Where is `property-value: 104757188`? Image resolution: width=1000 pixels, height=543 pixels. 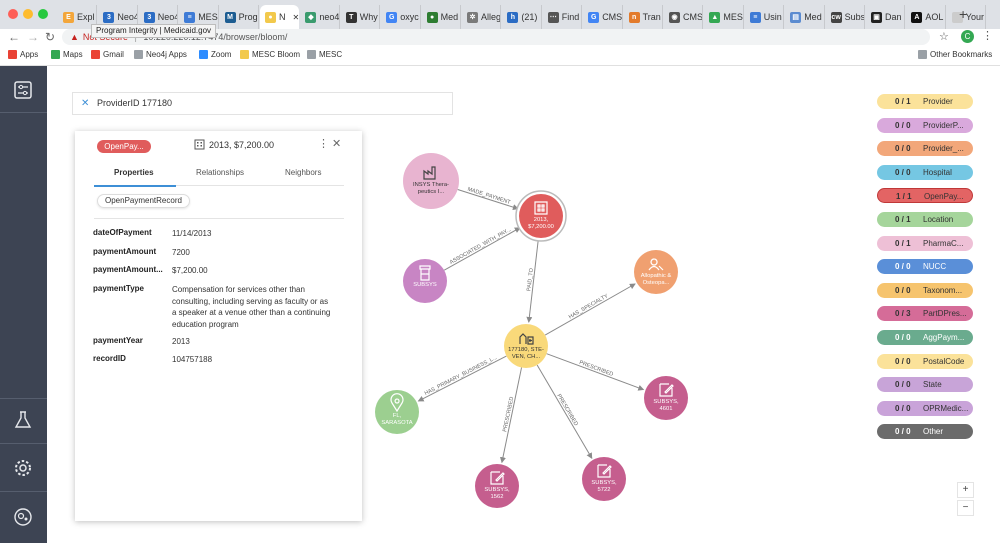
property-value: 104757188 is located at coordinates (192, 359).